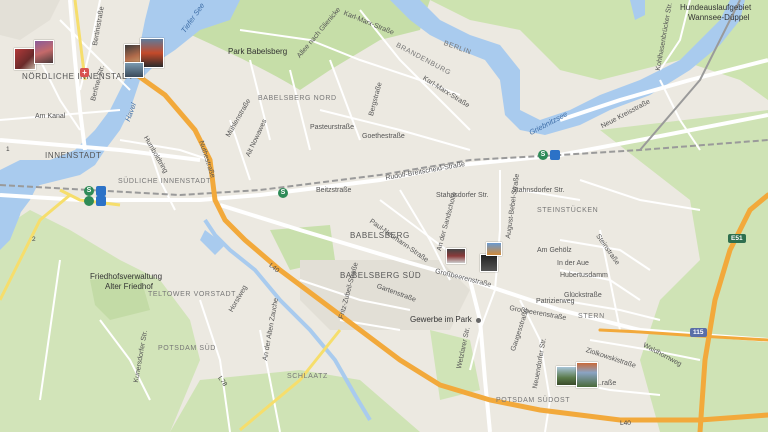  Describe the element at coordinates (555, 301) in the screenshot. I see `street-label: Patrizierweg` at that location.